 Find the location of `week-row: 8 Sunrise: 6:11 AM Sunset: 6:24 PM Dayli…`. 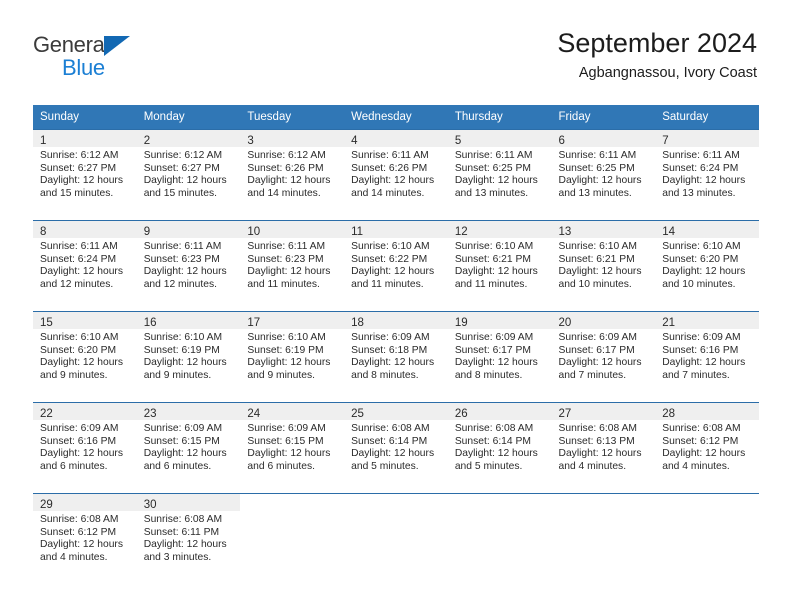

week-row: 8 Sunrise: 6:11 AM Sunset: 6:24 PM Dayli… is located at coordinates (396, 266).